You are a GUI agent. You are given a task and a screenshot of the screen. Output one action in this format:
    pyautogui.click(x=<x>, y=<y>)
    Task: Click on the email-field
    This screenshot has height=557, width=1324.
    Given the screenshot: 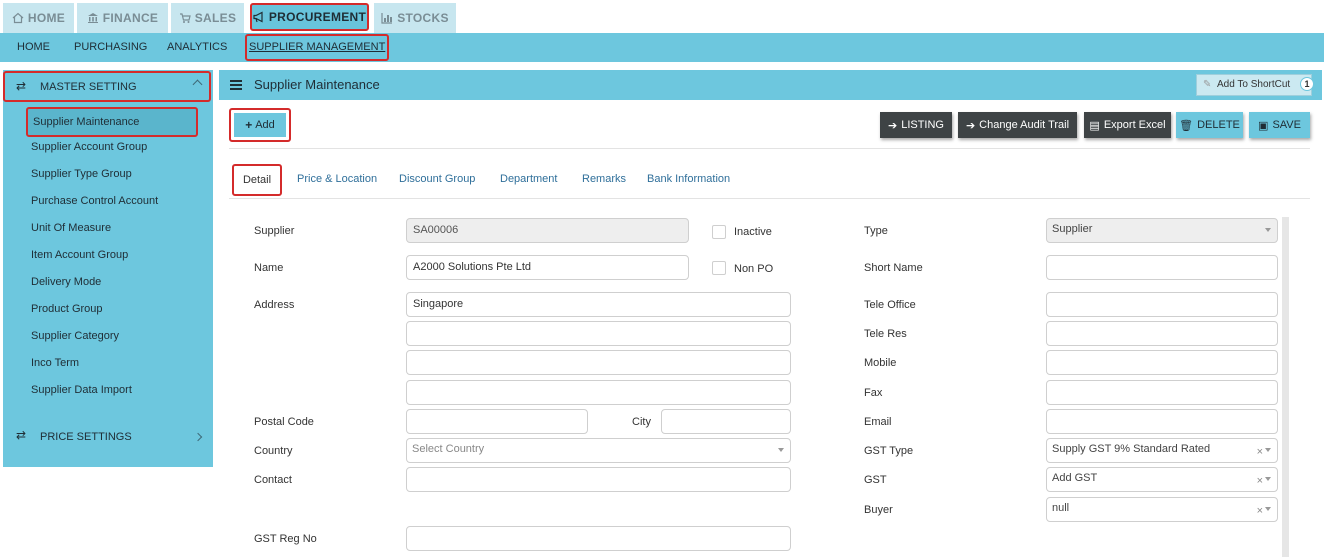 What is the action you would take?
    pyautogui.click(x=1162, y=421)
    